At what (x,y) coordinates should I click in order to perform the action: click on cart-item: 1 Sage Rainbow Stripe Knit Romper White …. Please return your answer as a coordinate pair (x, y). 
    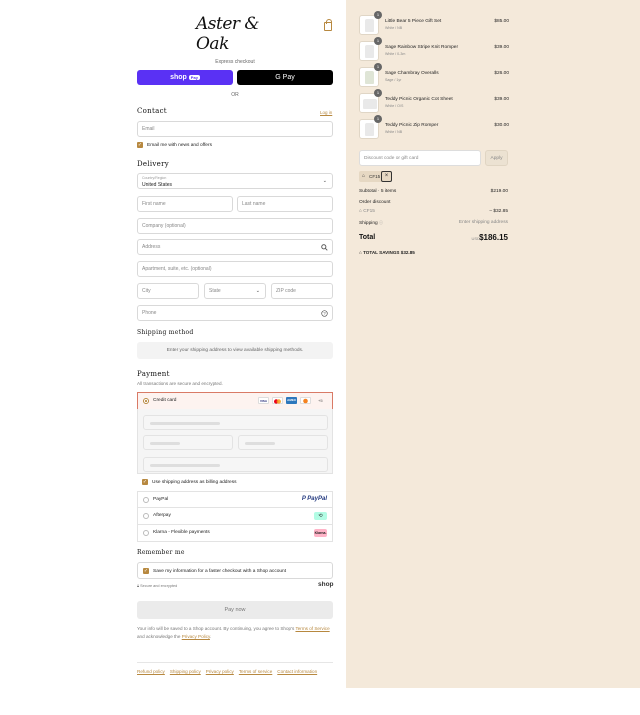
    Looking at the image, I should click on (434, 50).